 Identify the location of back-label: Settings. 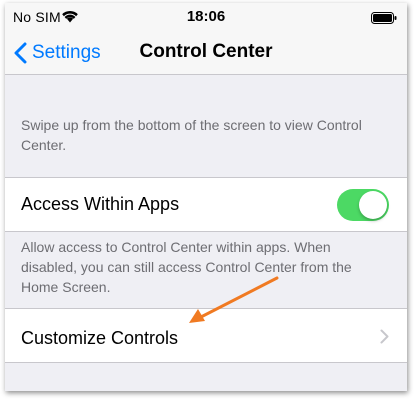
(66, 52).